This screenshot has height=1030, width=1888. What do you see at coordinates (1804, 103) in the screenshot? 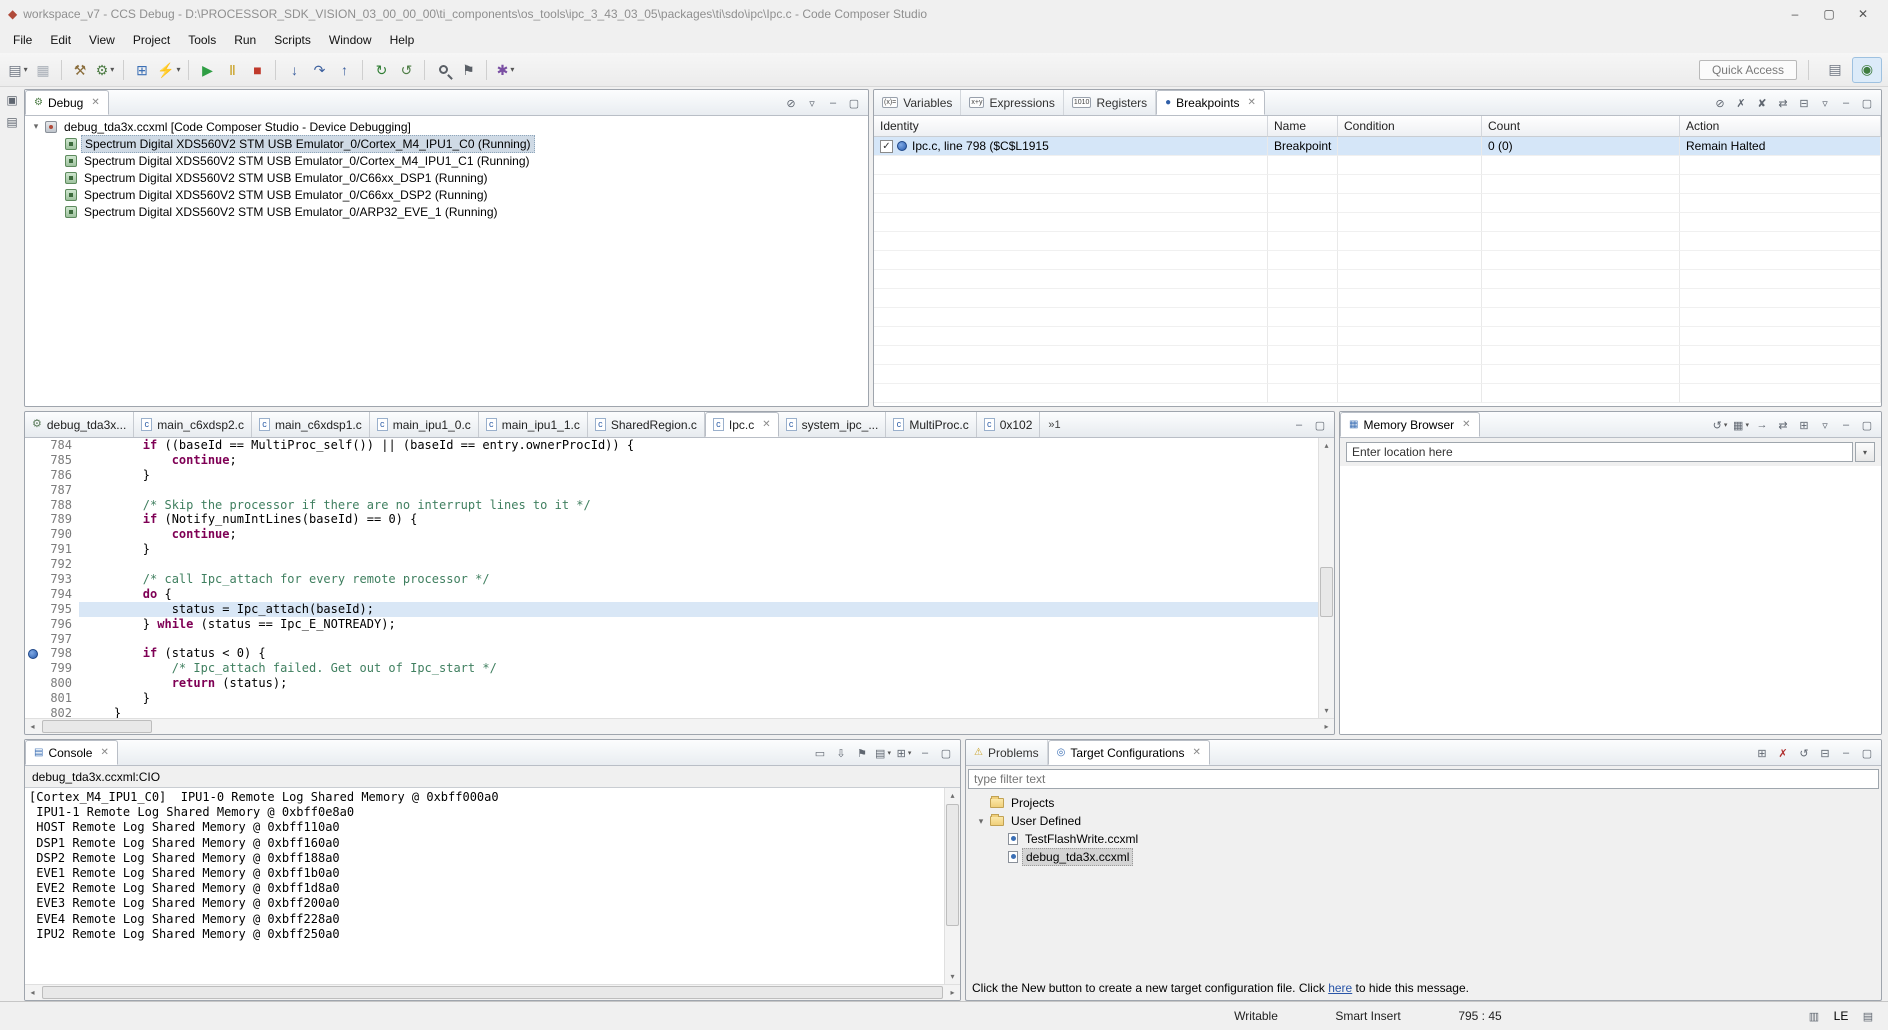
I see `collapse-all-icon: ⊟` at bounding box center [1804, 103].